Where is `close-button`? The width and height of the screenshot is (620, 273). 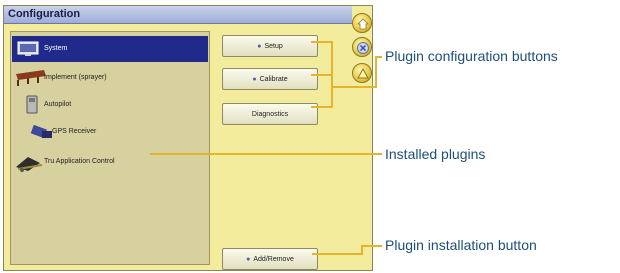 close-button is located at coordinates (362, 47).